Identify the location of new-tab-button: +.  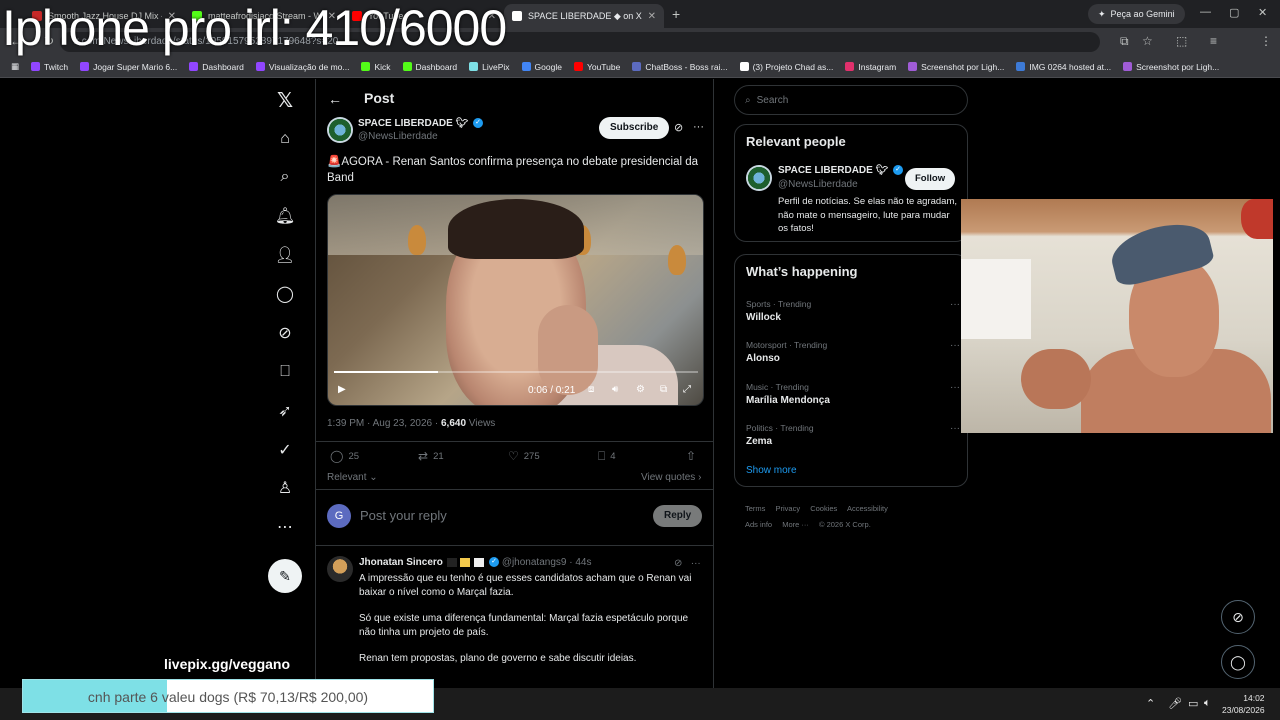
(676, 14).